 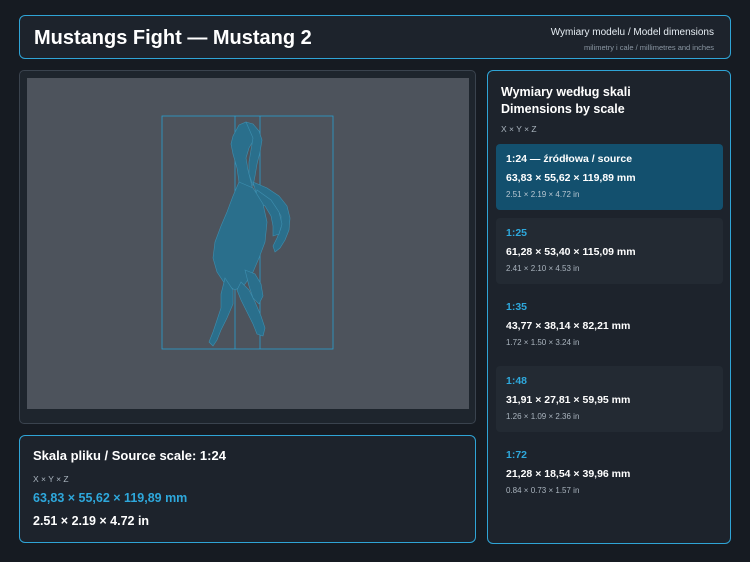 I want to click on horse-model-icon, so click(x=249, y=234).